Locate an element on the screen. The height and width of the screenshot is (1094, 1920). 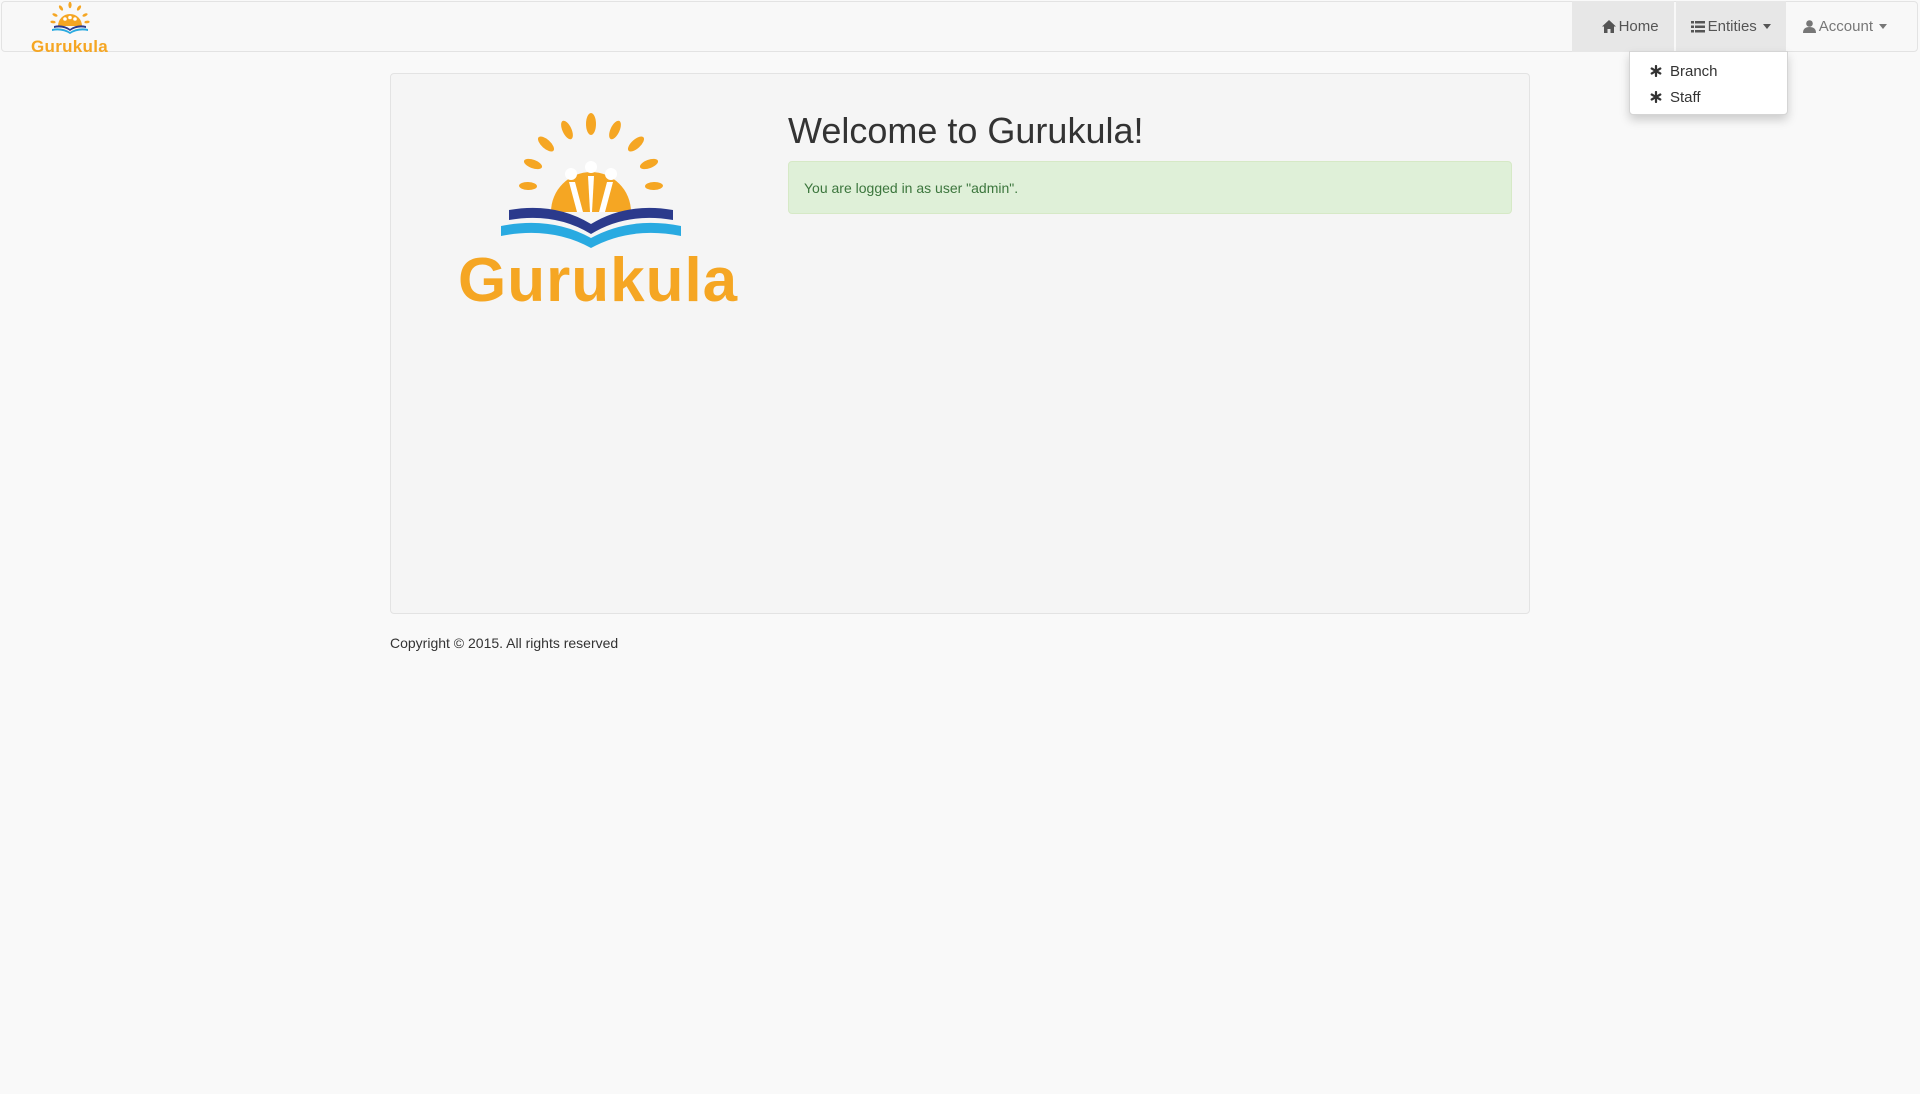
nav-account: Account is located at coordinates (1852, 26).